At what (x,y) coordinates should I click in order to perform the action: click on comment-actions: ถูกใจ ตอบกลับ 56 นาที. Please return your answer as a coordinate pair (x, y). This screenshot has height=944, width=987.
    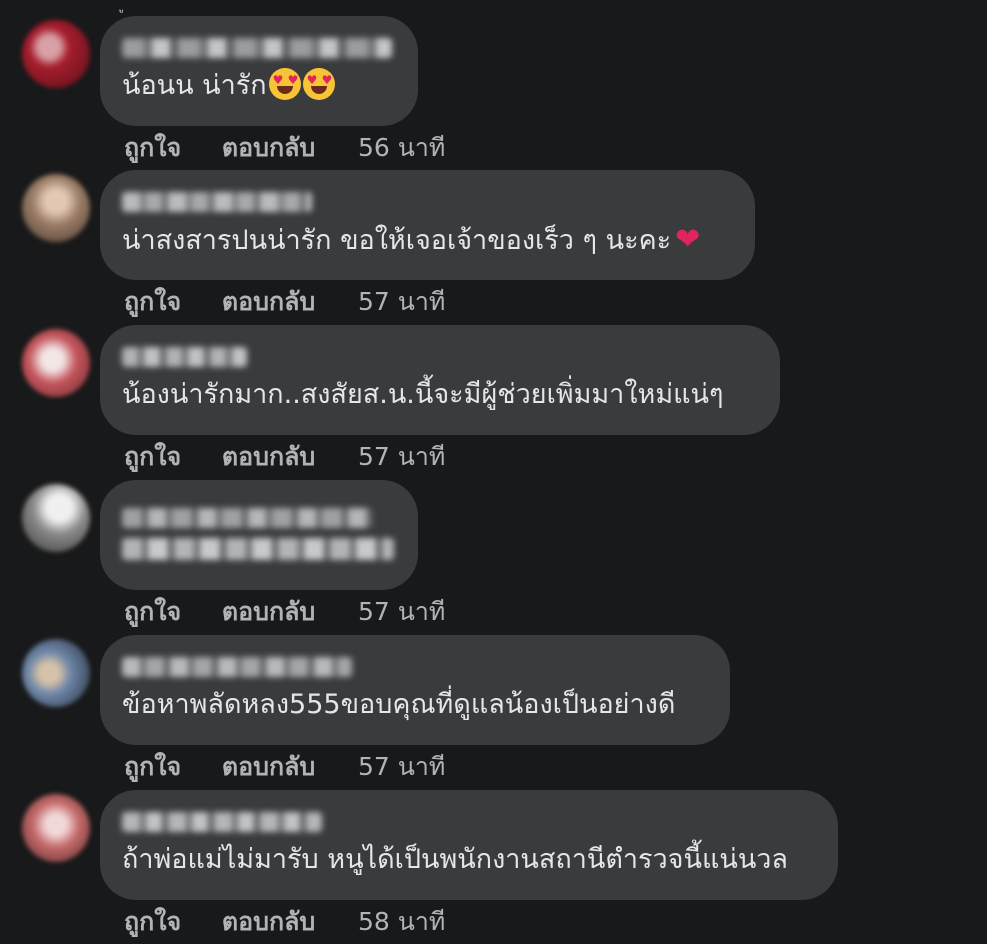
    Looking at the image, I should click on (284, 148).